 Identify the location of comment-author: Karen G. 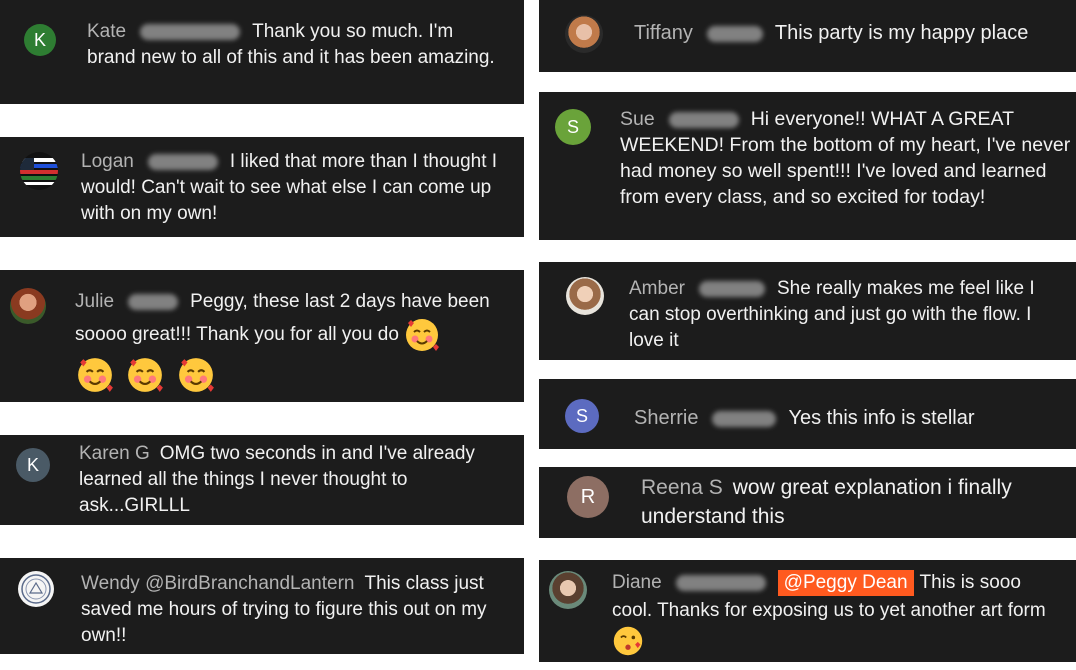
(114, 453).